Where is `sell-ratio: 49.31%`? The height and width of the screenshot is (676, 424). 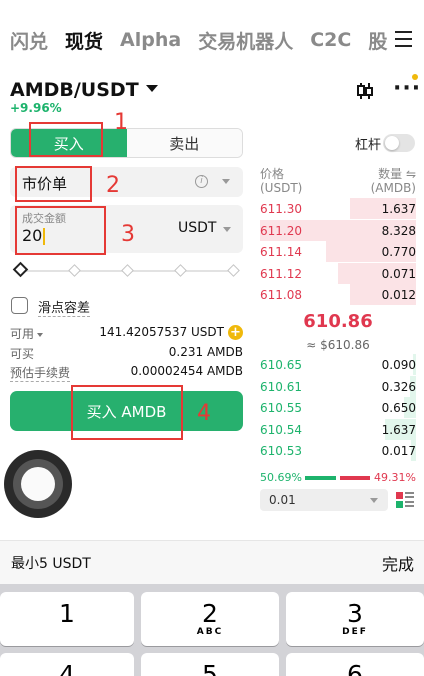 sell-ratio: 49.31% is located at coordinates (395, 477).